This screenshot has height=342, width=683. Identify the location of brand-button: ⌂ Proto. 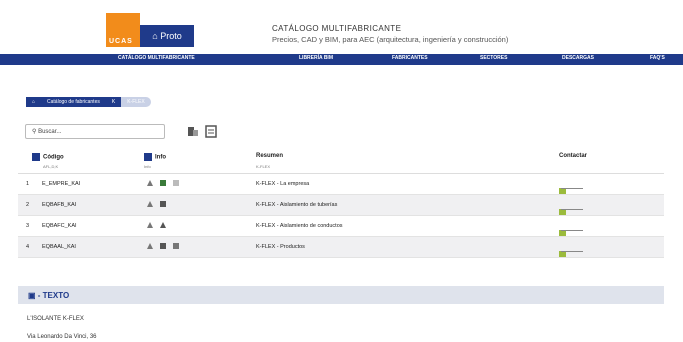
(167, 36).